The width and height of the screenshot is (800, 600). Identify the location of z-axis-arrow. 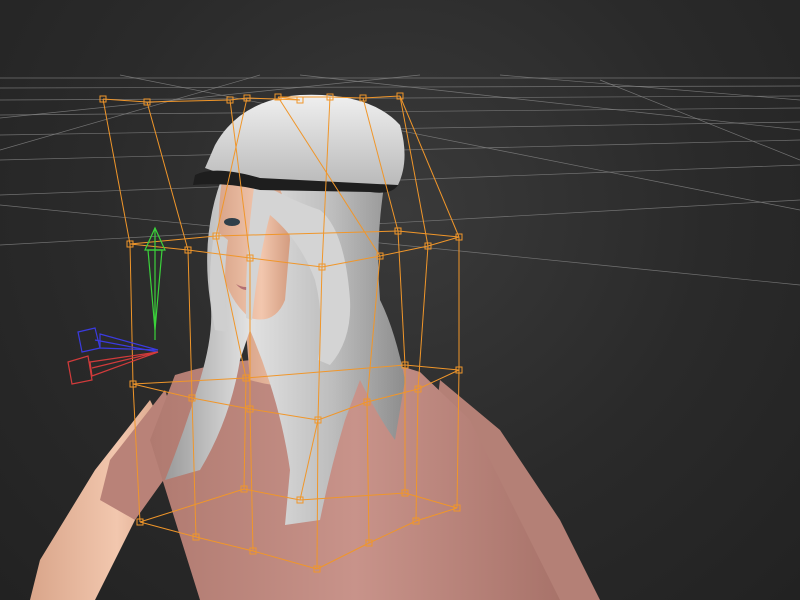
(118, 340).